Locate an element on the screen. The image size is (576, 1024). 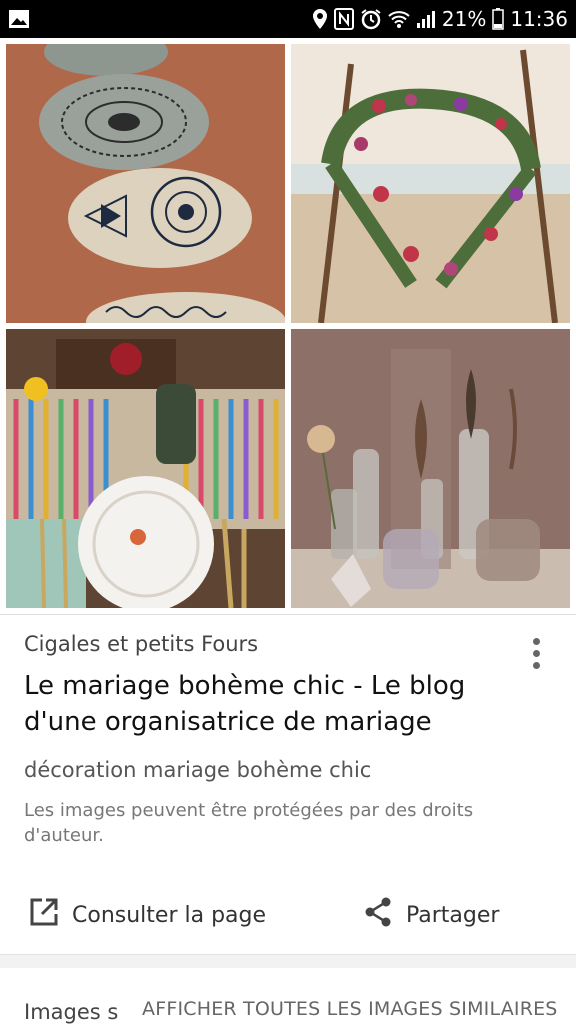
location-icon is located at coordinates (320, 19).